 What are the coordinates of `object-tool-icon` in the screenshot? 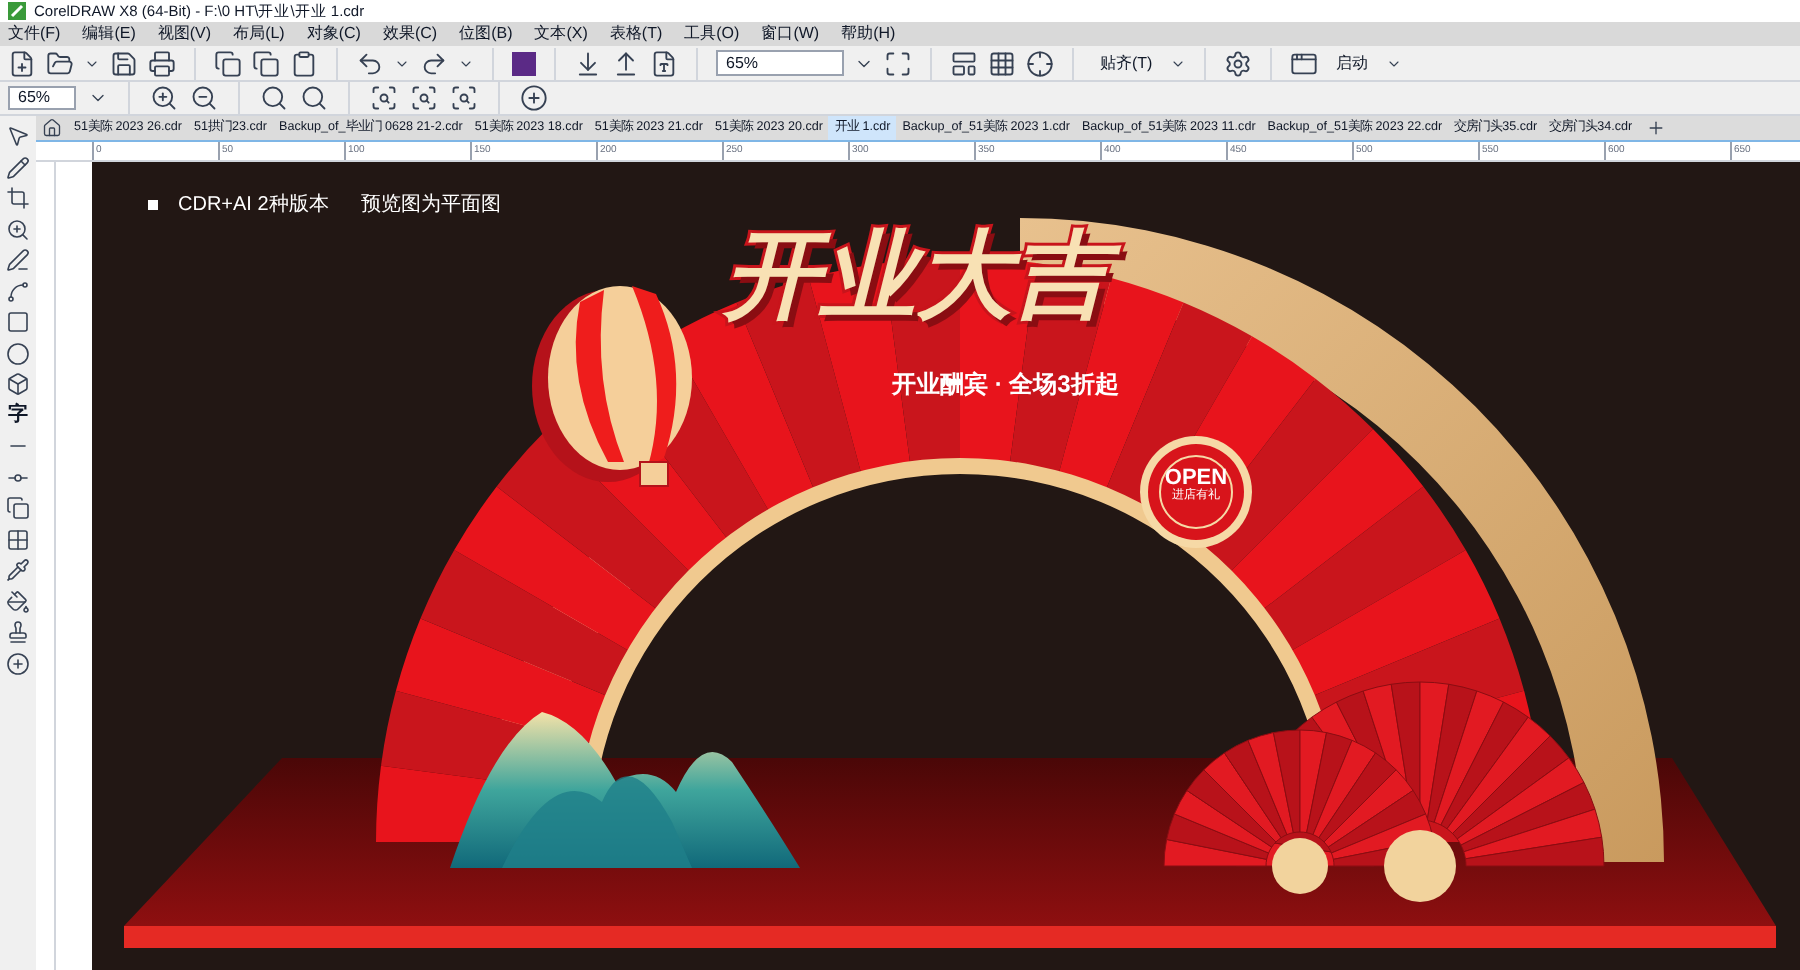 It's located at (18, 384).